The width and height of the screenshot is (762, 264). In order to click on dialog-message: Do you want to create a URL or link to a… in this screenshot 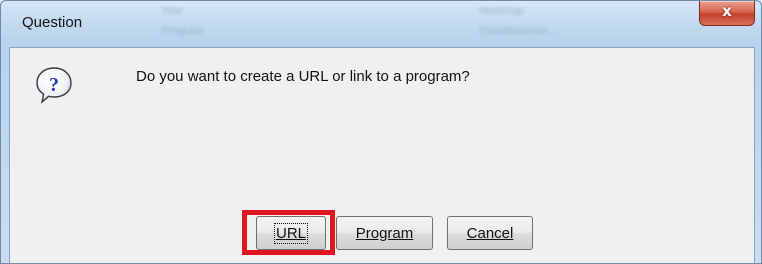, I will do `click(303, 76)`.